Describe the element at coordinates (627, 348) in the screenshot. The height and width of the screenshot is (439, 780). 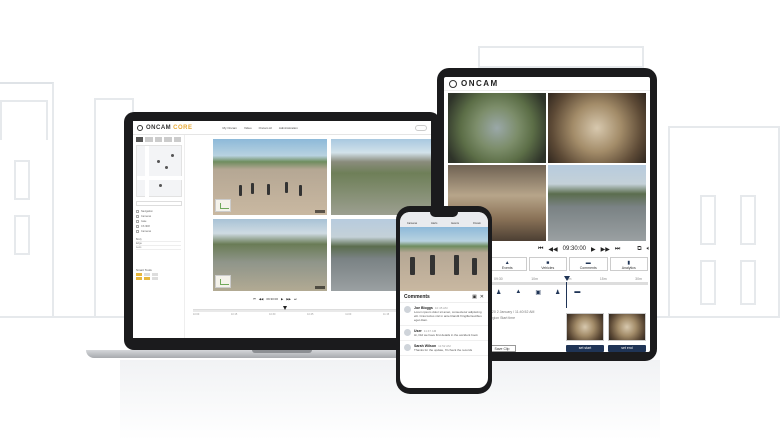
I see `set-end-button: set end` at that location.